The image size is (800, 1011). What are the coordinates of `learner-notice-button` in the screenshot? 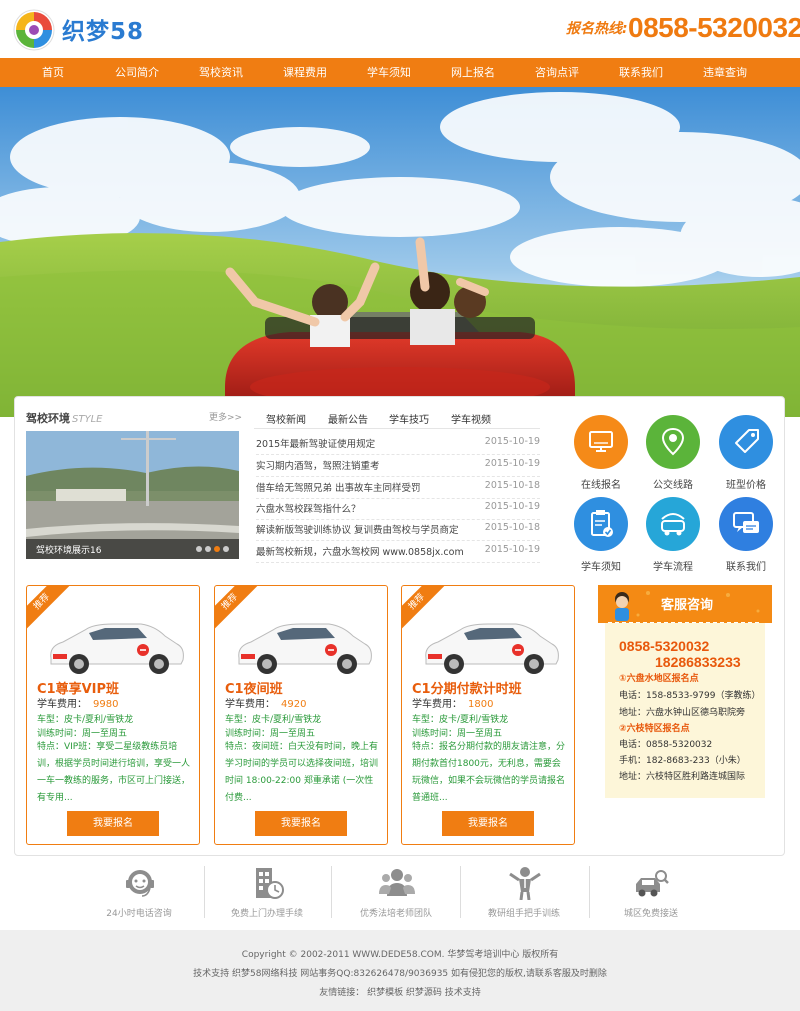 It's located at (601, 524).